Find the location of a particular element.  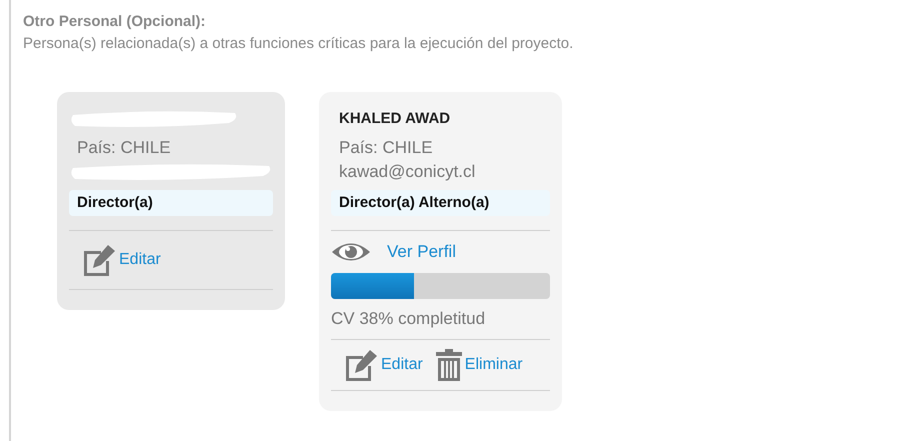

view-profile-link: Ver Perfil is located at coordinates (421, 251).